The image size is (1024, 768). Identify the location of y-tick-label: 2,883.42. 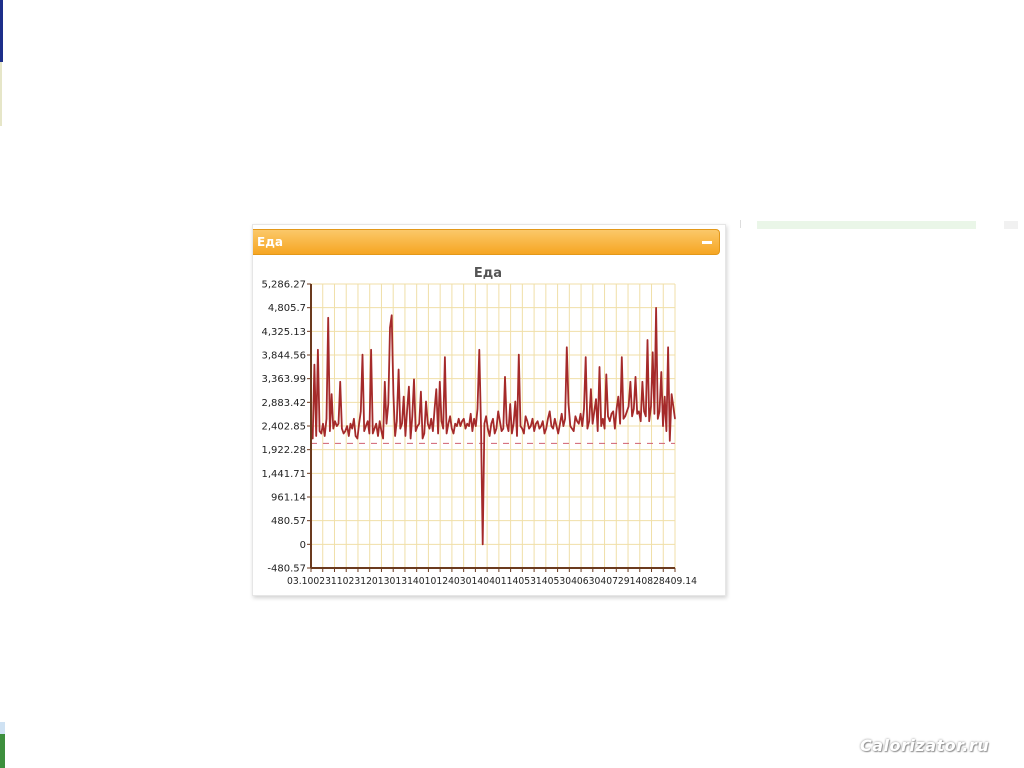
(283, 403).